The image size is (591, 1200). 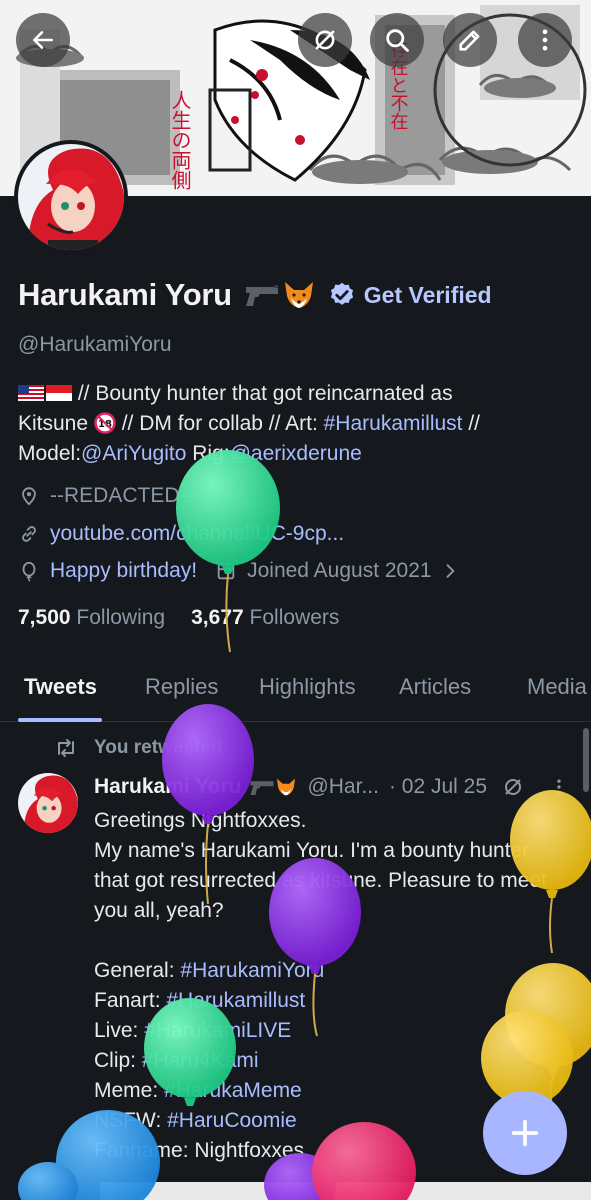 I want to click on banner-text-left: 人生の両側, so click(x=180, y=140).